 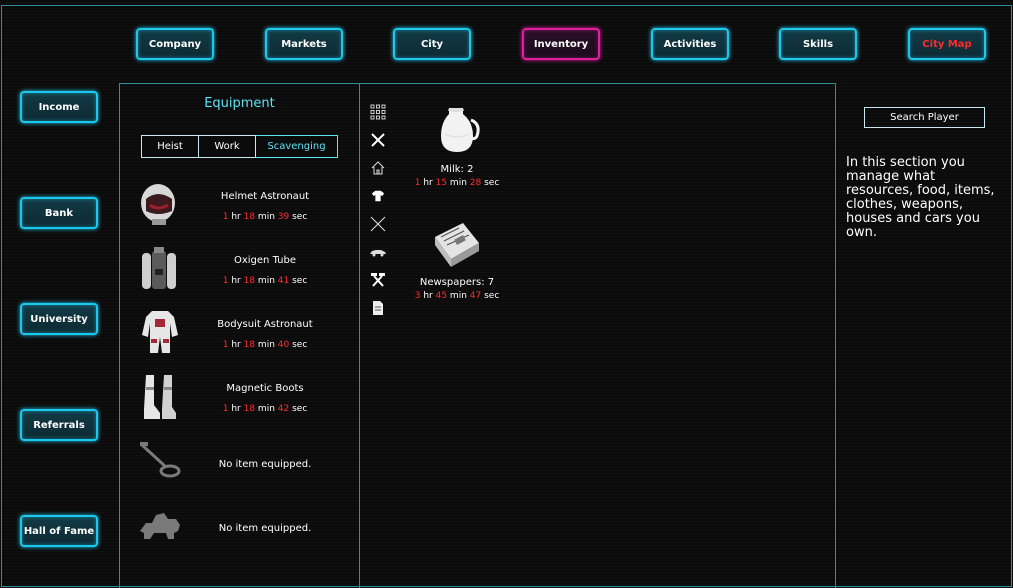 What do you see at coordinates (378, 308) in the screenshot?
I see `document-icon` at bounding box center [378, 308].